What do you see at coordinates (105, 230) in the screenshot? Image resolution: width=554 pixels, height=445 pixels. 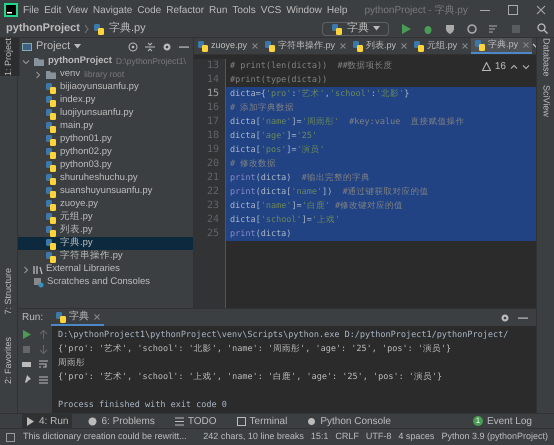 I see `tree-item: 列表.py` at bounding box center [105, 230].